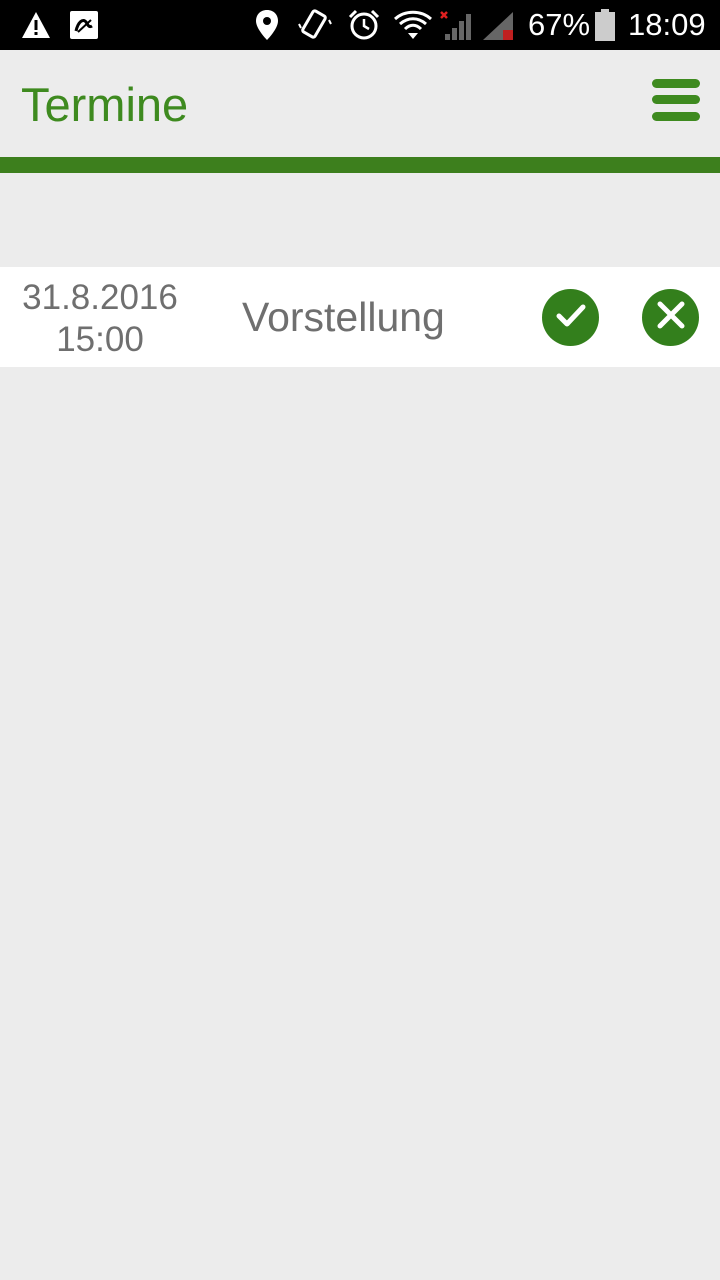 The width and height of the screenshot is (720, 1280). I want to click on appointment-datetime: 31.8.2016 15:00, so click(100, 319).